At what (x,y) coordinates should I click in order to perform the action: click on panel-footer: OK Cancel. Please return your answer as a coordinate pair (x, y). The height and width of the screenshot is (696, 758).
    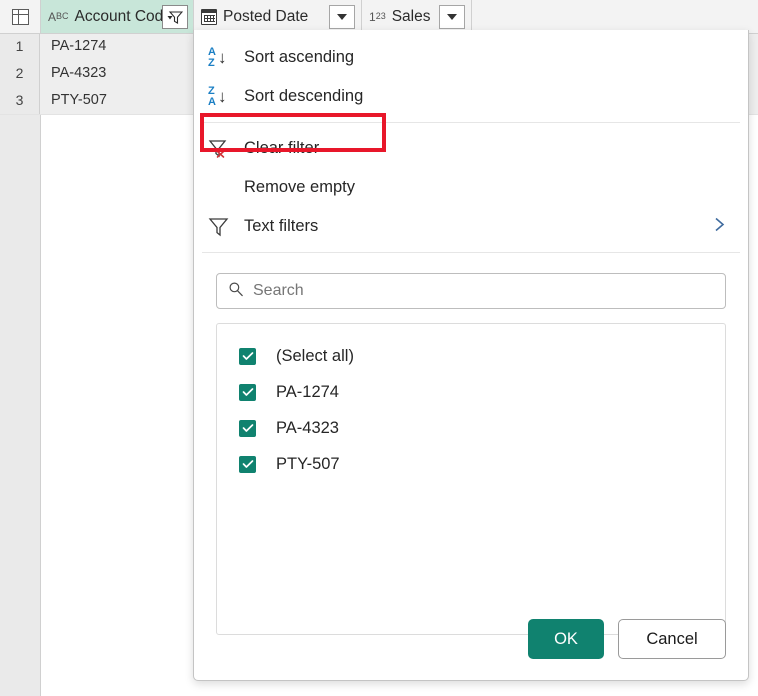
    Looking at the image, I should click on (627, 639).